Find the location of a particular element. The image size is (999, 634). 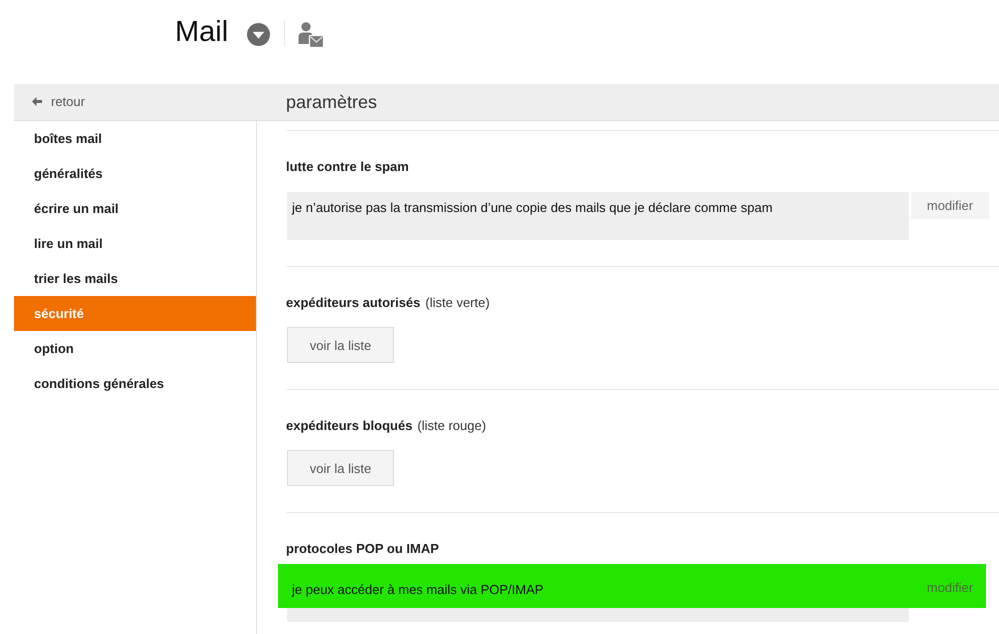

sidebar-item: boîtes mail is located at coordinates (135, 138).